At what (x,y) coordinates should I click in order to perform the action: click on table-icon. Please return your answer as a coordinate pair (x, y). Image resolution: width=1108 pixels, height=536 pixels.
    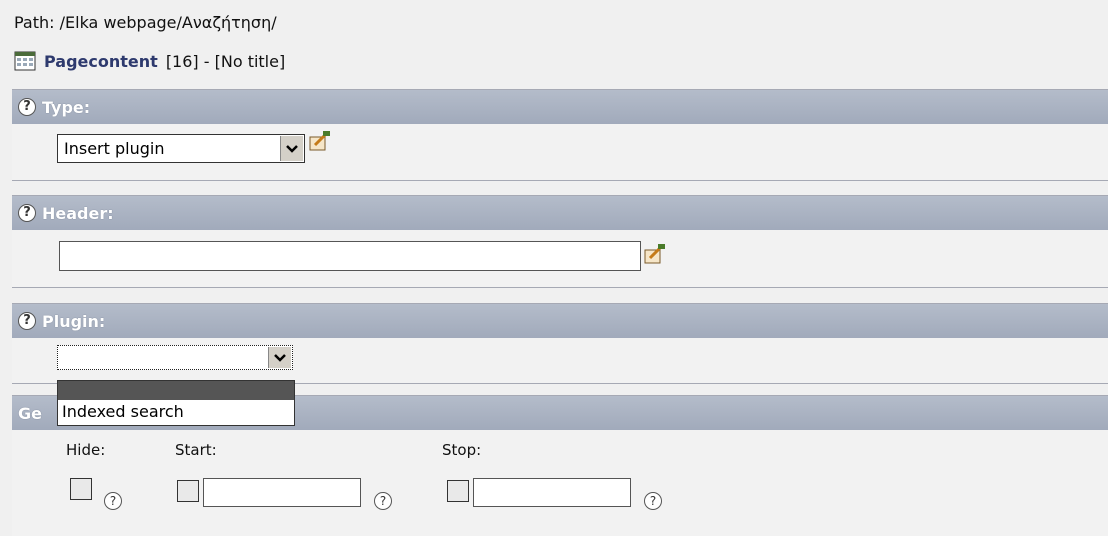
    Looking at the image, I should click on (25, 61).